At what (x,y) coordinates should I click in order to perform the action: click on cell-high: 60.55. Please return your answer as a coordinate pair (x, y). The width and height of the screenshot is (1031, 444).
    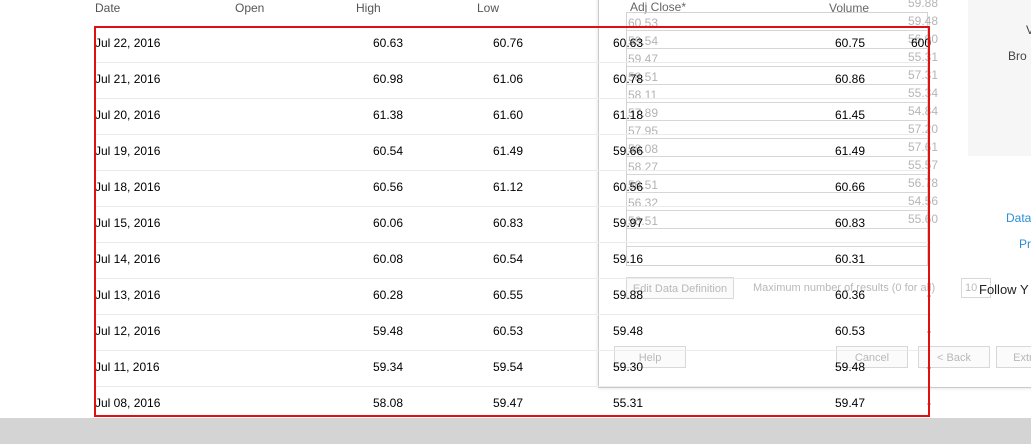
    Looking at the image, I should click on (507, 295).